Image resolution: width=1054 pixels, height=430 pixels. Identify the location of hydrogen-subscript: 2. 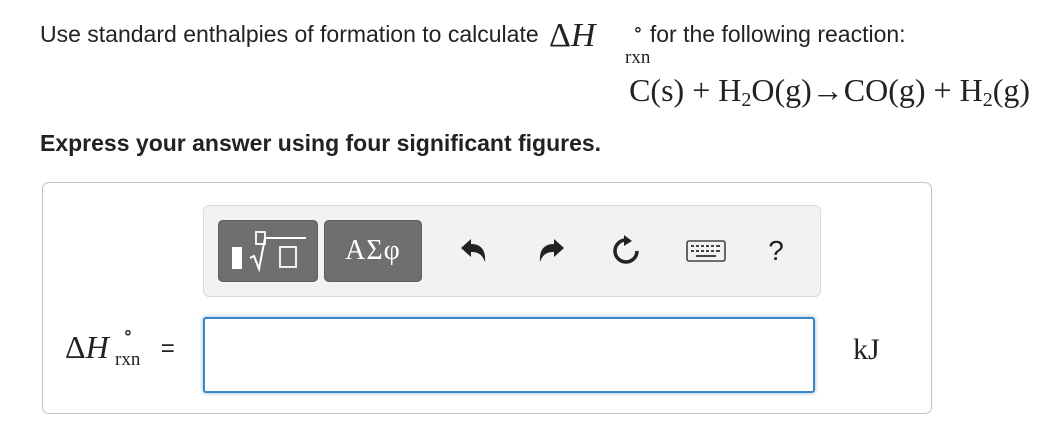
(987, 100).